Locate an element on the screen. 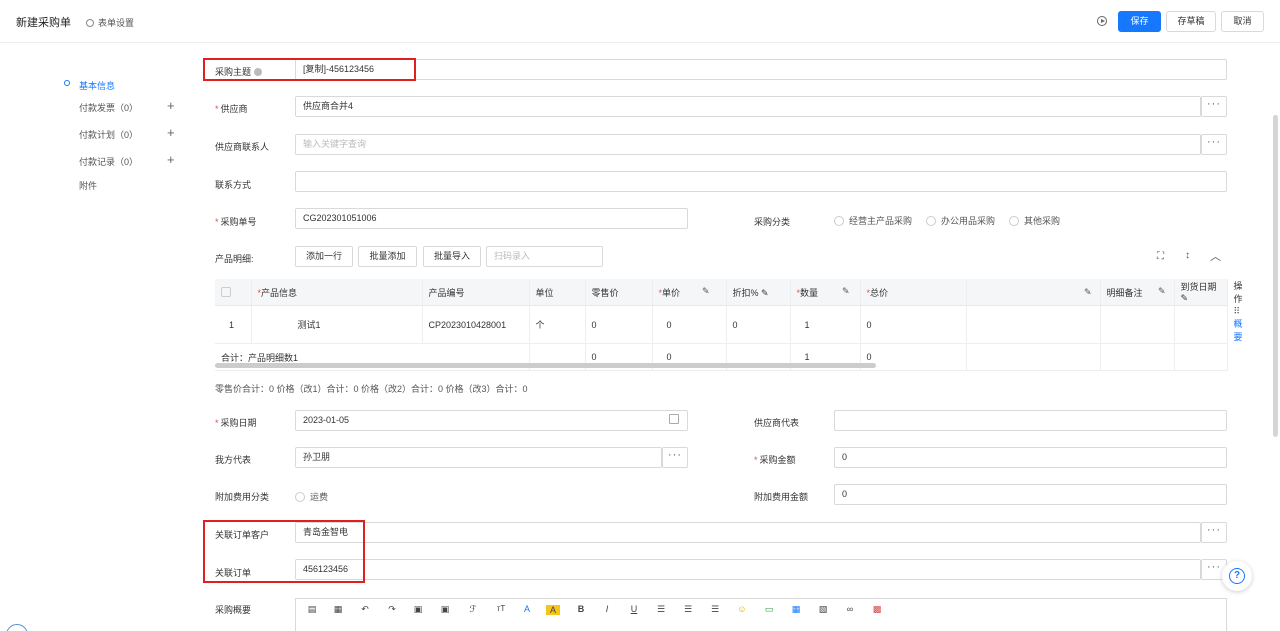  col-total: *总价 is located at coordinates (913, 292).